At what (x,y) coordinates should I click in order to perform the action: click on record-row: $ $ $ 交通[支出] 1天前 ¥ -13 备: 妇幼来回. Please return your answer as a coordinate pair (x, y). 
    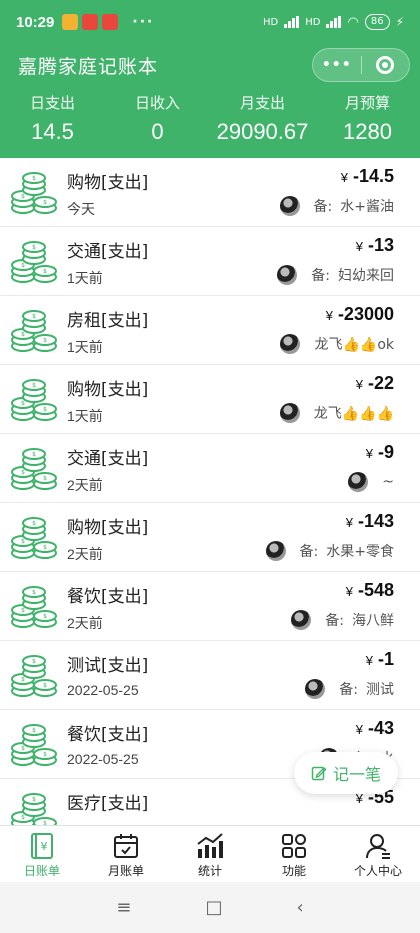
    Looking at the image, I should click on (210, 261).